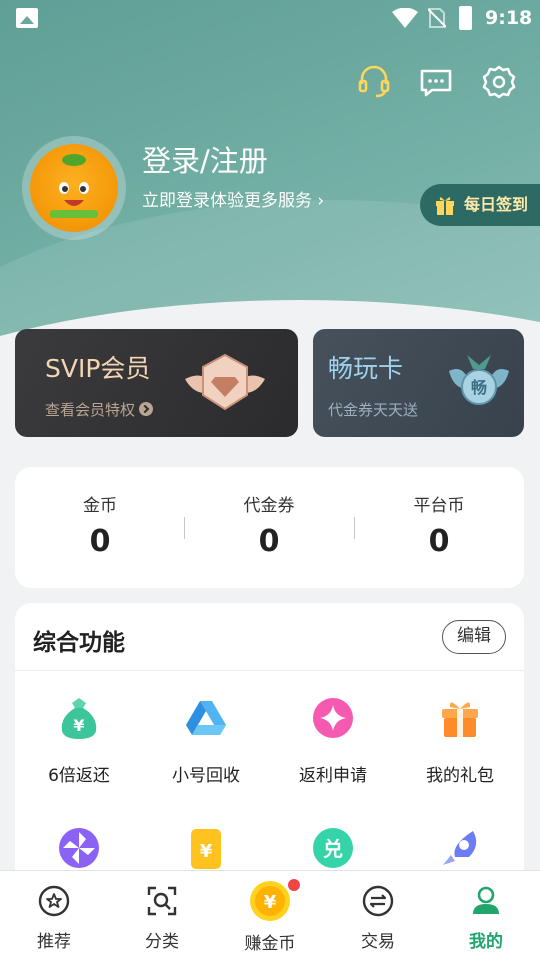  I want to click on function-item-my-gifts: 我的礼包, so click(460, 740).